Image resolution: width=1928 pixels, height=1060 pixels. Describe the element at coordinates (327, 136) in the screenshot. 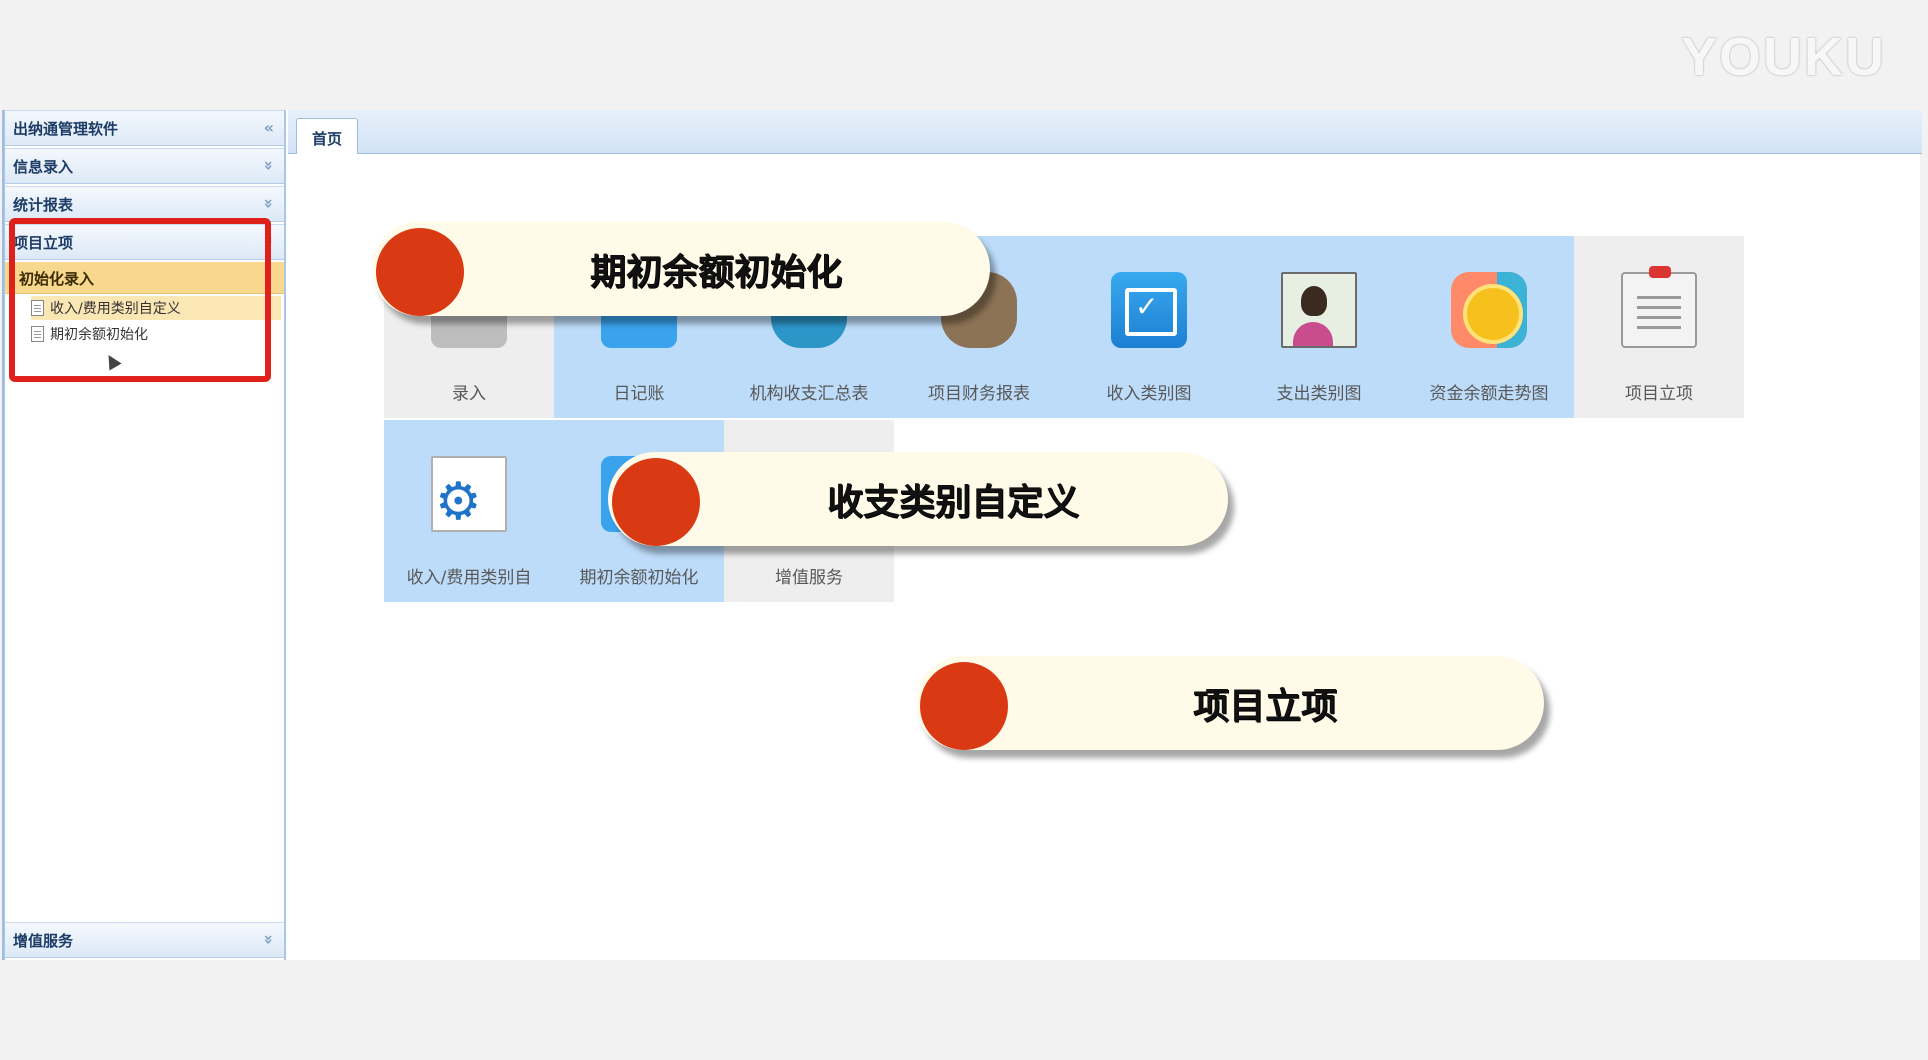

I see `tab-home: 首页` at that location.